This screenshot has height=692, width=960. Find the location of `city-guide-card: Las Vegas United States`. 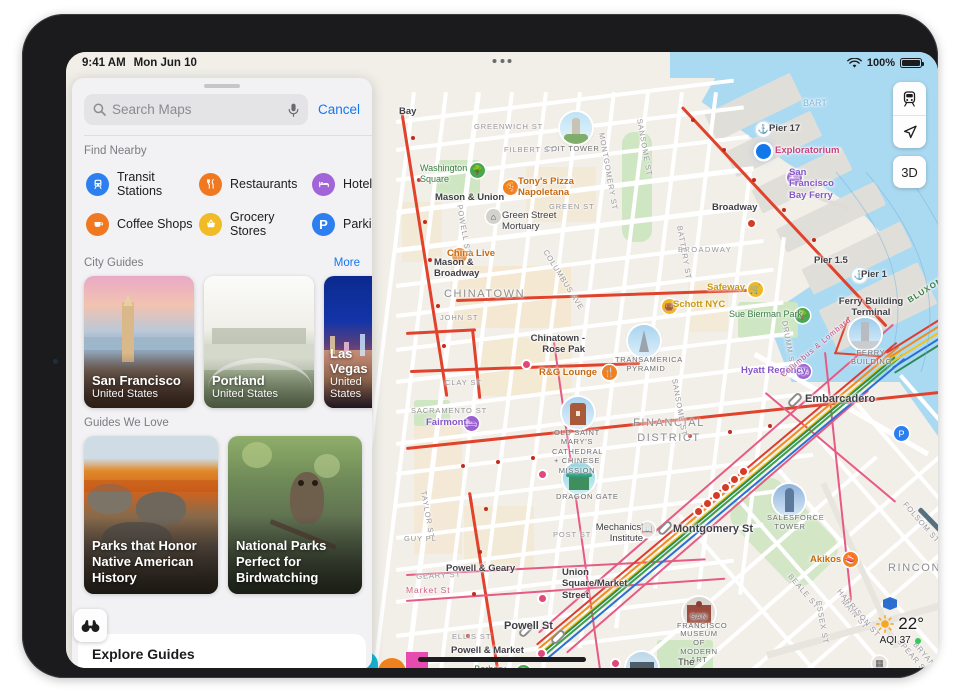

city-guide-card: Las Vegas United States is located at coordinates (348, 342).